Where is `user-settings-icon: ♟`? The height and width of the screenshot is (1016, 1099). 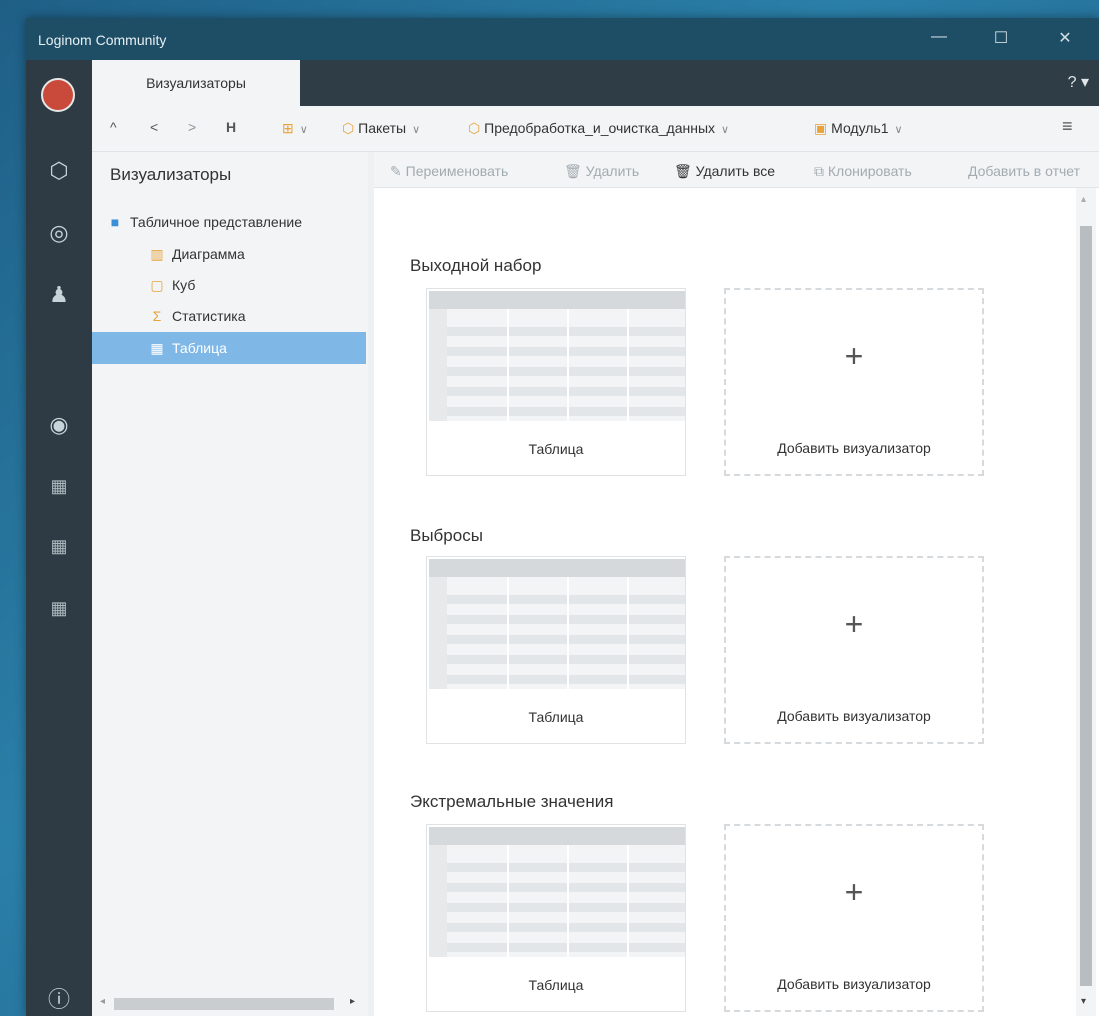 user-settings-icon: ♟ is located at coordinates (59, 295).